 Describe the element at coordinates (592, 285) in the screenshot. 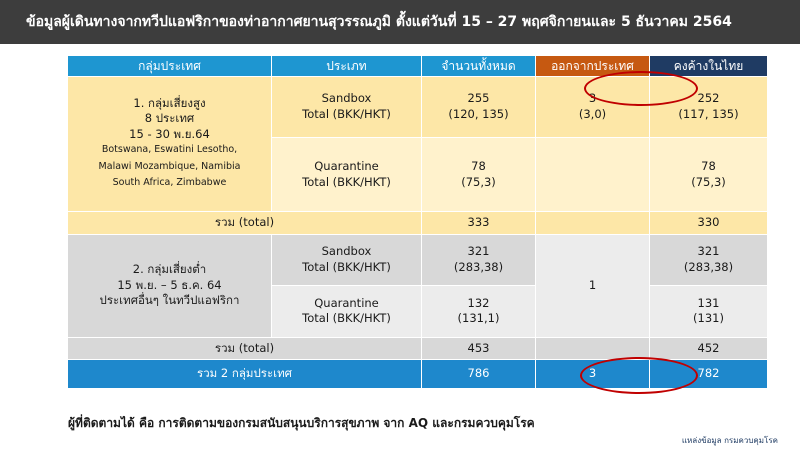

I see `group2-out: 1` at that location.